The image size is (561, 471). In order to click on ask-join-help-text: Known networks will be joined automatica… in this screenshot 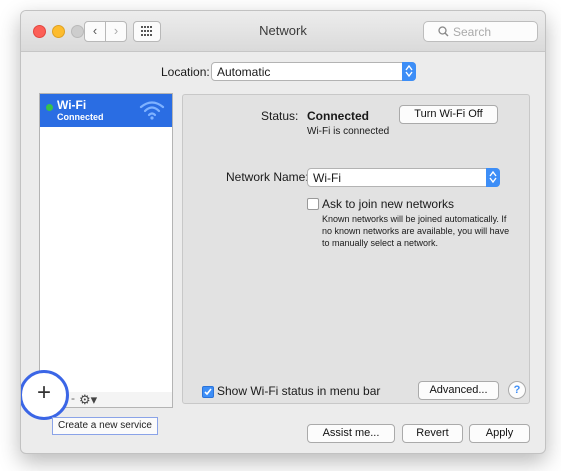, I will do `click(416, 231)`.